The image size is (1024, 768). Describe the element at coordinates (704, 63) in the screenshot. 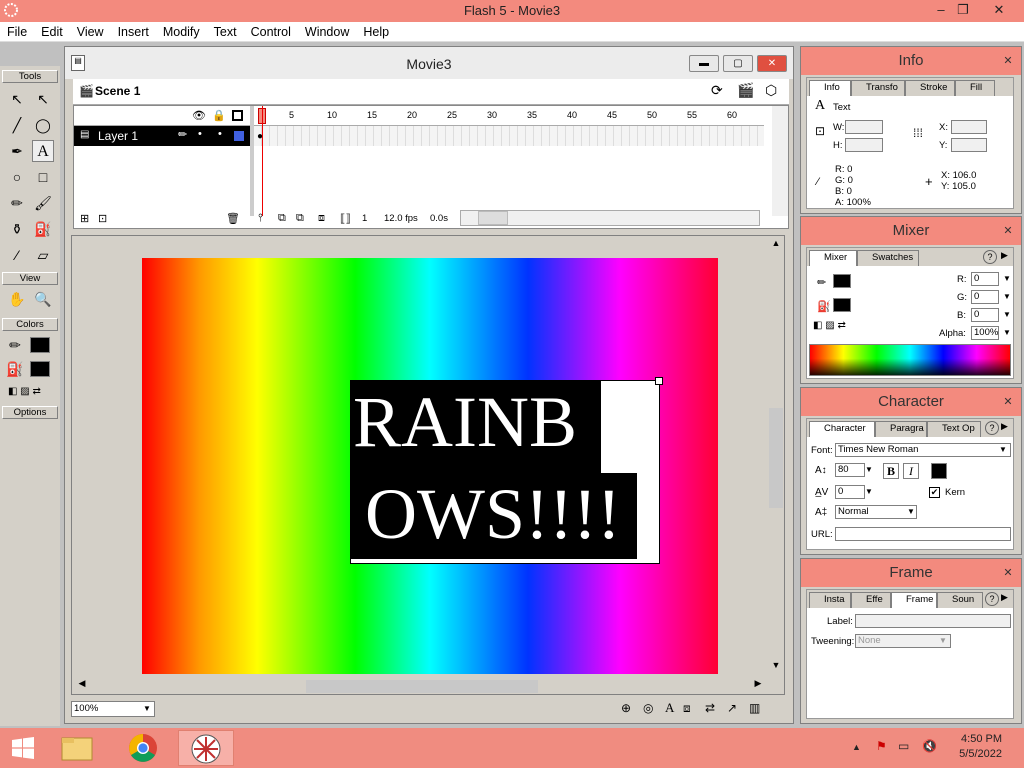

I see `movie-minimize-button: ▬` at that location.